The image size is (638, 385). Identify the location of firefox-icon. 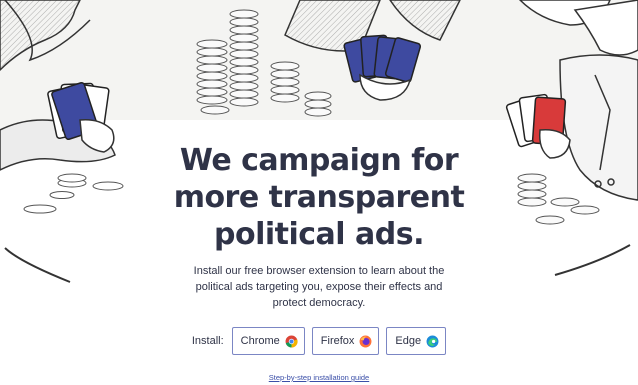
(365, 341).